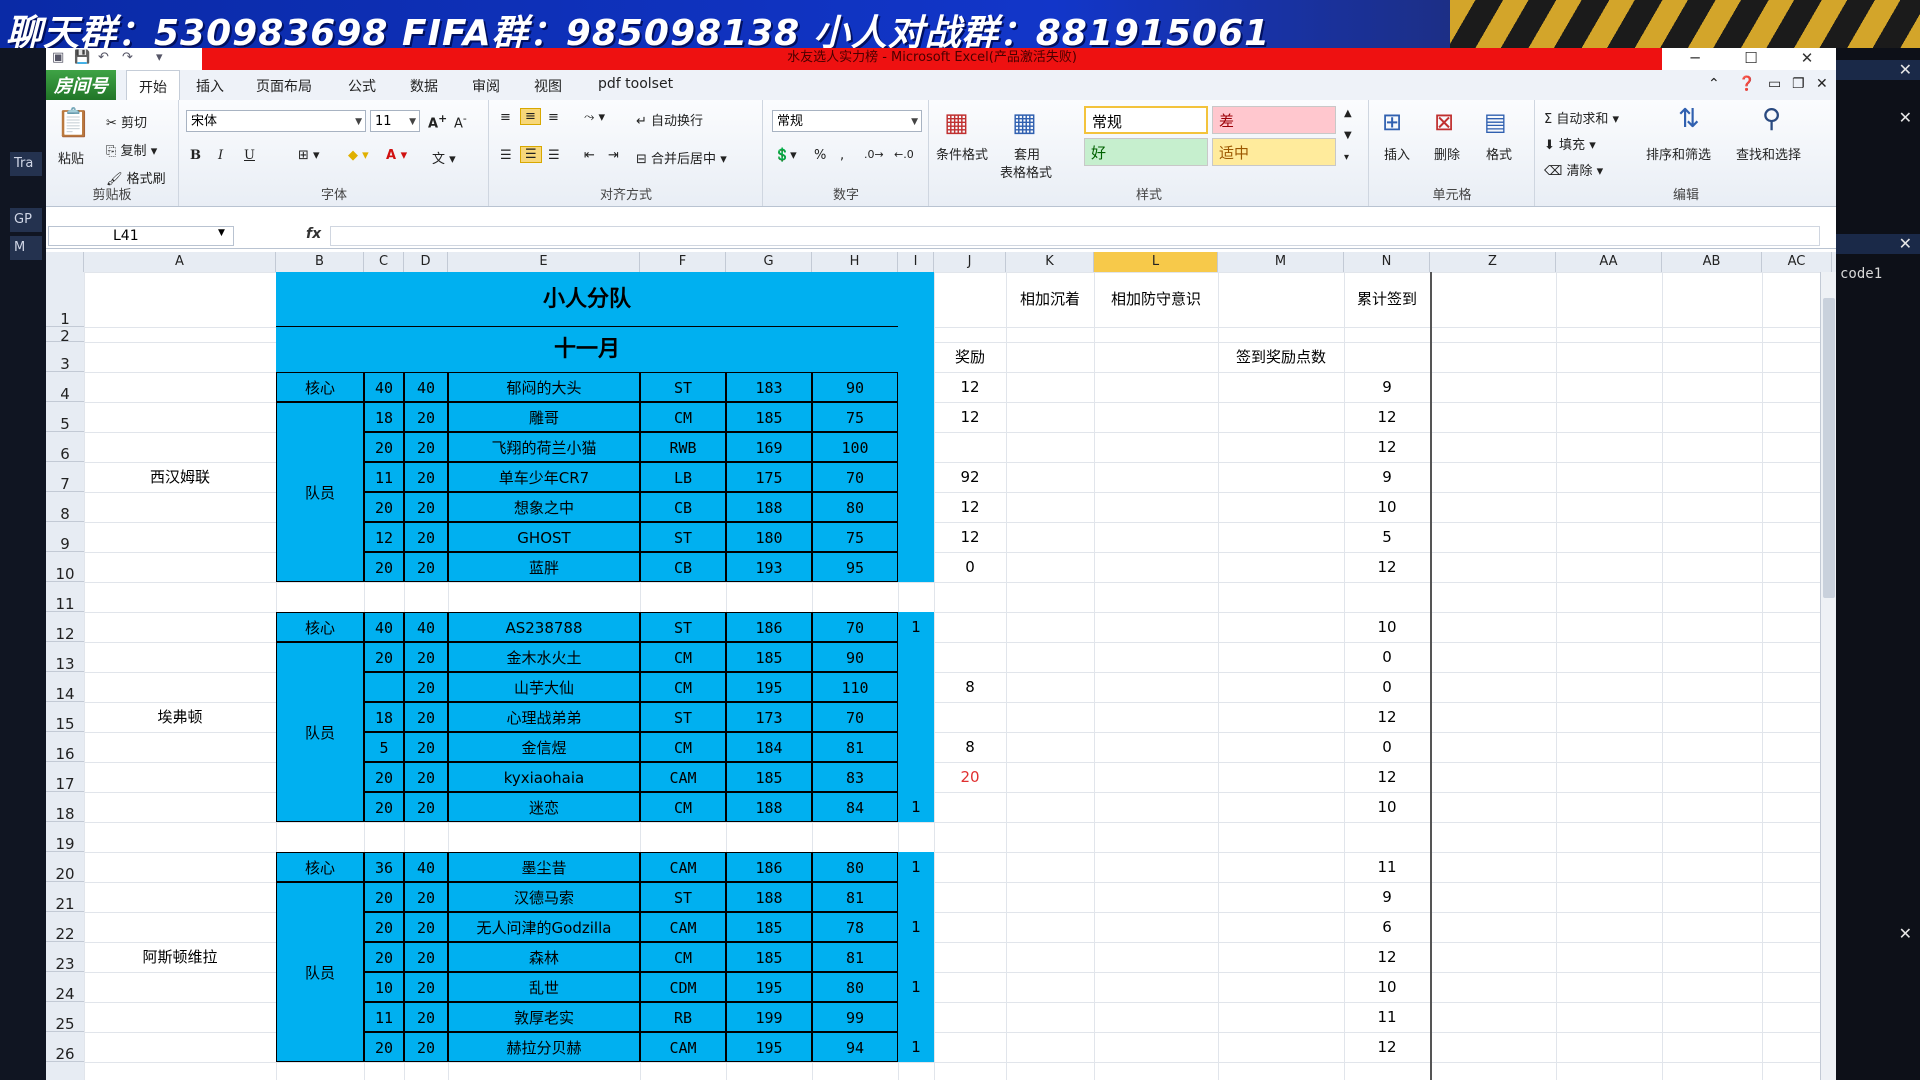  I want to click on player-cell: 40, so click(426, 867).